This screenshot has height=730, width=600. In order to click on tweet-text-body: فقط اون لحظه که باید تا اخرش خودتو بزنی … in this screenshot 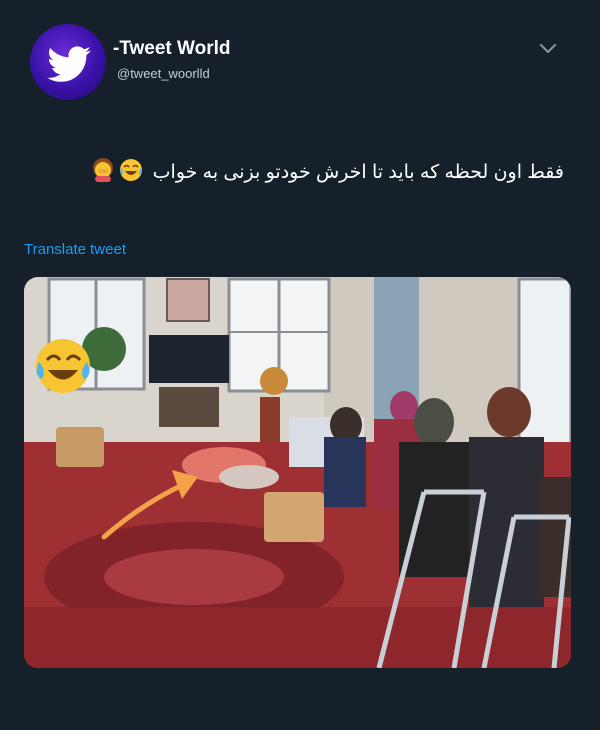, I will do `click(358, 173)`.